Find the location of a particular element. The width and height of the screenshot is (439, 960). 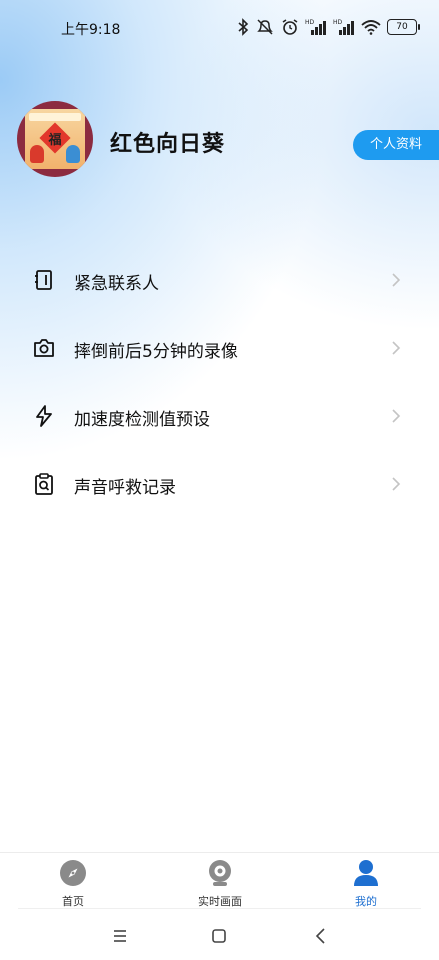

avatar: 福 is located at coordinates (55, 139).